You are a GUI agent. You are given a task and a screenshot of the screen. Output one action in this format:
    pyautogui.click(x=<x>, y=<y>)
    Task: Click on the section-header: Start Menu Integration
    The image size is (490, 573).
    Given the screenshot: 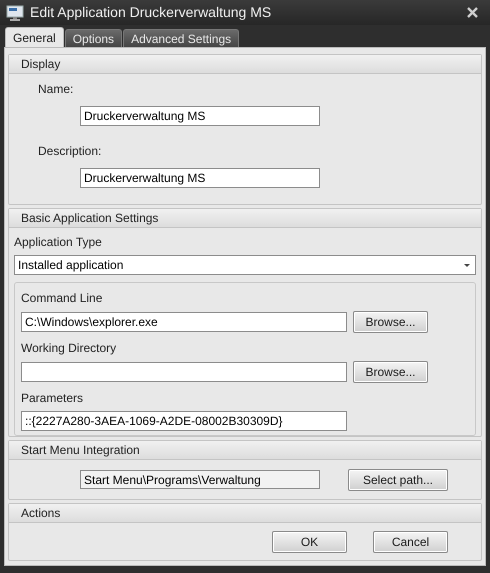 What is the action you would take?
    pyautogui.click(x=245, y=450)
    